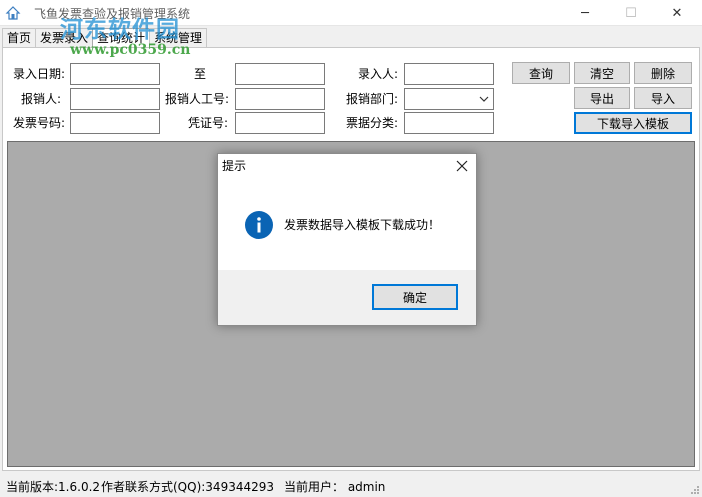  What do you see at coordinates (602, 73) in the screenshot?
I see `clear-button: 清空` at bounding box center [602, 73].